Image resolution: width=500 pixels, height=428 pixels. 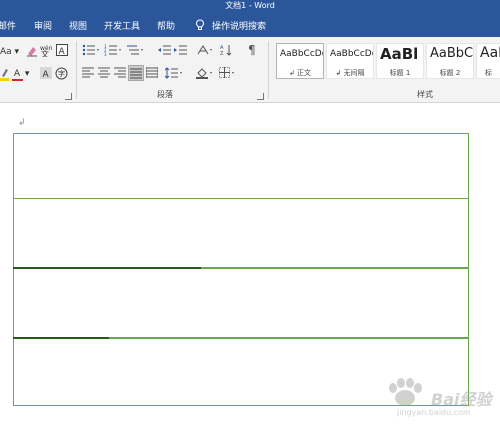 What do you see at coordinates (136, 73) in the screenshot?
I see `justify-button` at bounding box center [136, 73].